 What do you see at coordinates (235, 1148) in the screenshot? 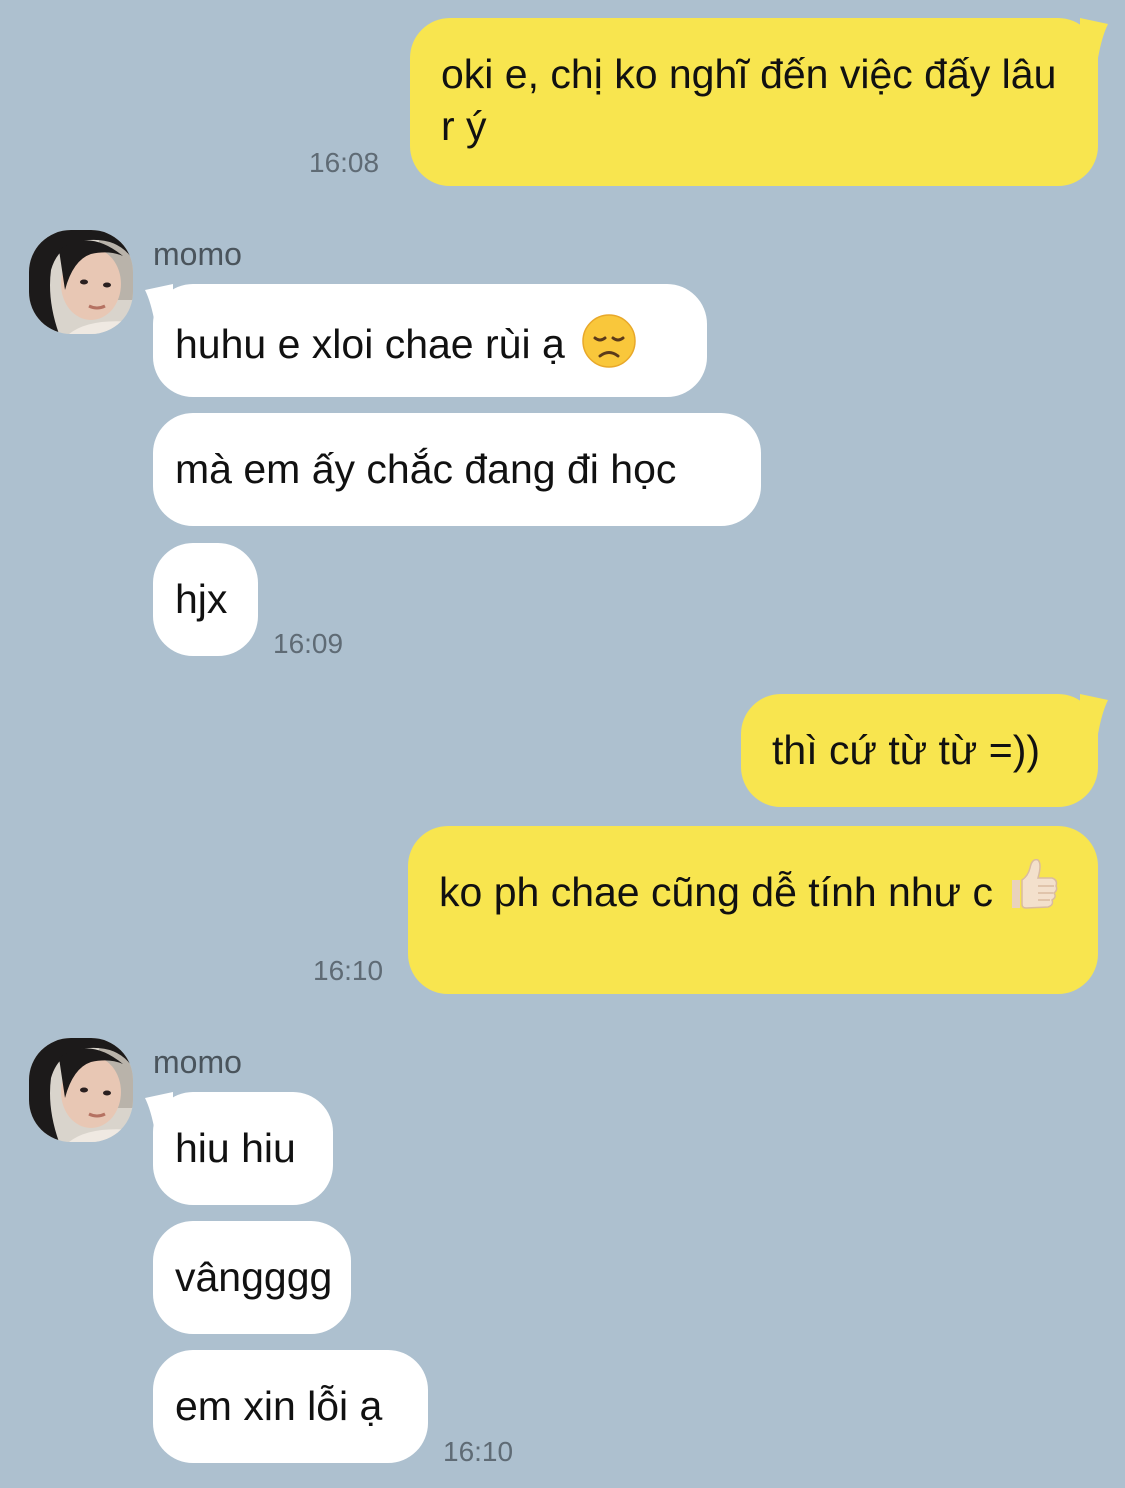
I see `message-text: hiu hiu` at bounding box center [235, 1148].